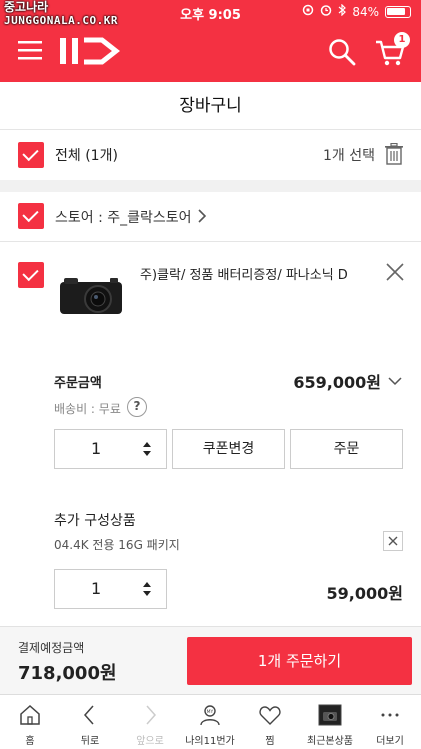 This screenshot has height=749, width=421. I want to click on store-checkbox, so click(31, 216).